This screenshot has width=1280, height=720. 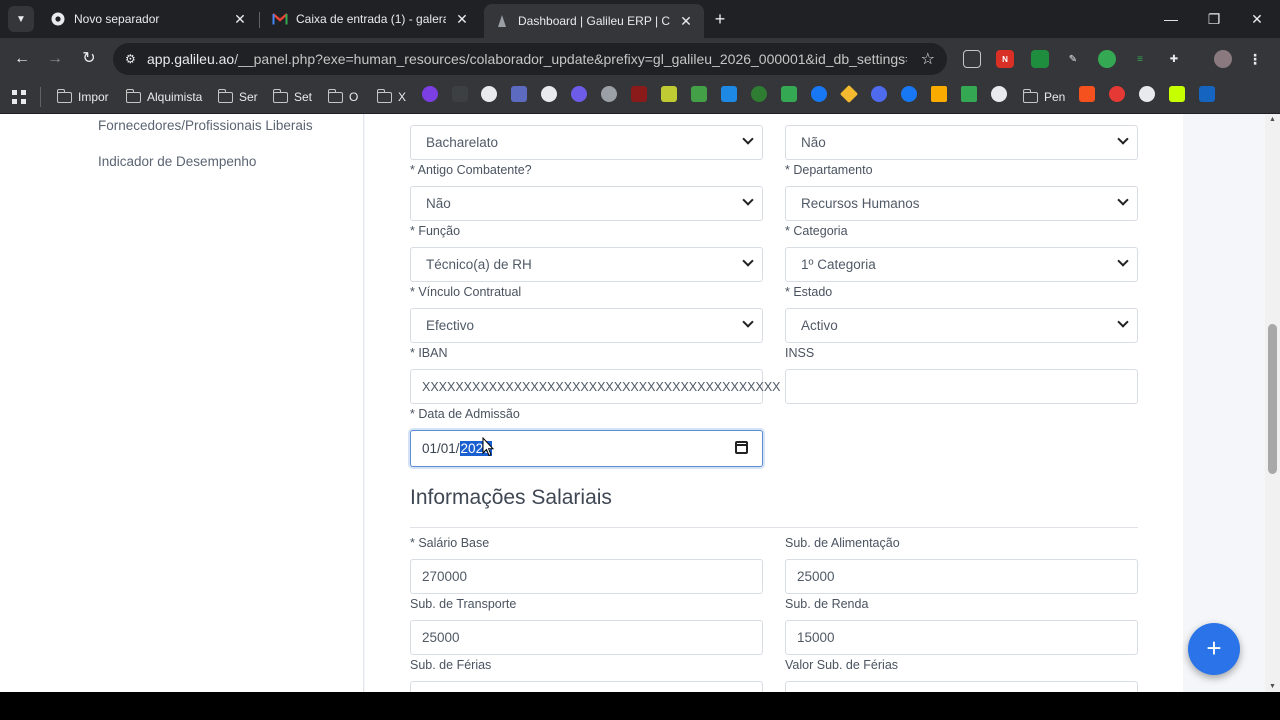 What do you see at coordinates (1043, 97) in the screenshot?
I see `bookmark-folder-pen: Pen` at bounding box center [1043, 97].